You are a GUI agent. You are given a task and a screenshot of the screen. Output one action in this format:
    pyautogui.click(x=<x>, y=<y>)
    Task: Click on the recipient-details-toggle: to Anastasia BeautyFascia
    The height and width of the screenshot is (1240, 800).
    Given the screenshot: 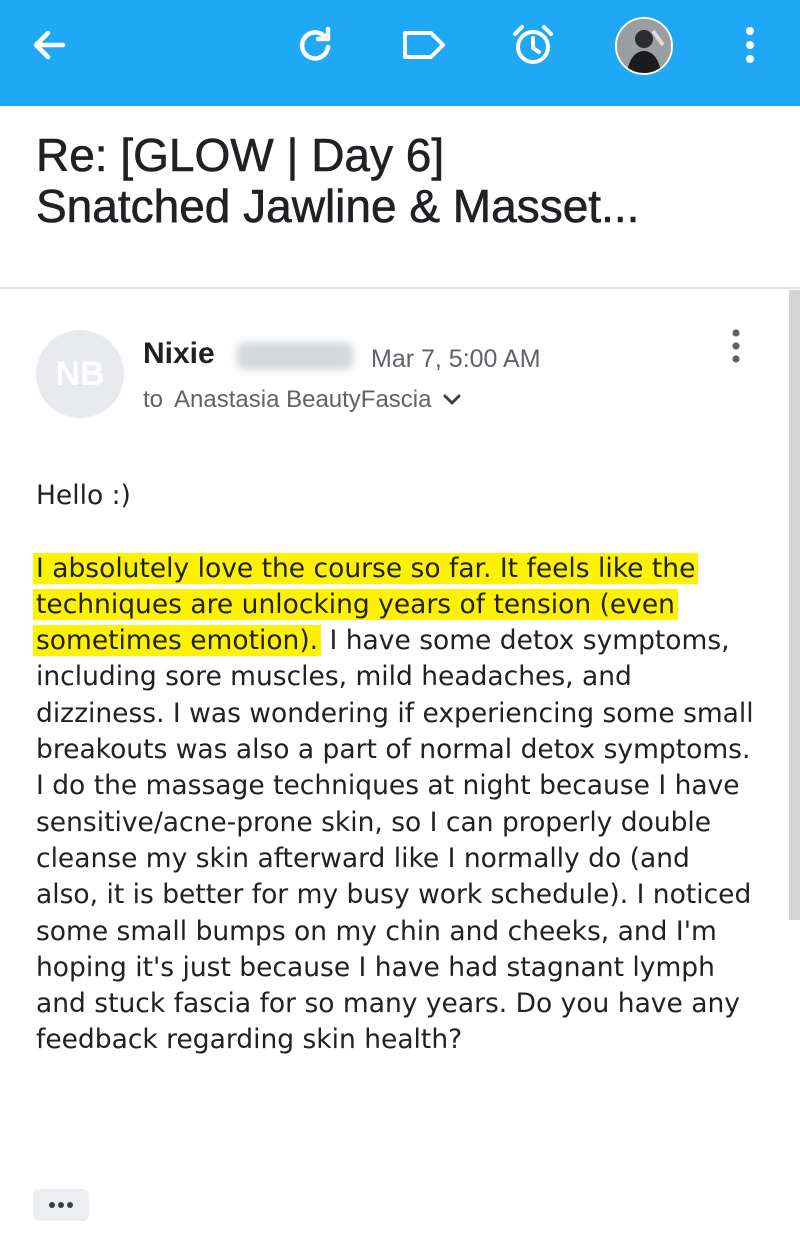 What is the action you would take?
    pyautogui.click(x=302, y=400)
    